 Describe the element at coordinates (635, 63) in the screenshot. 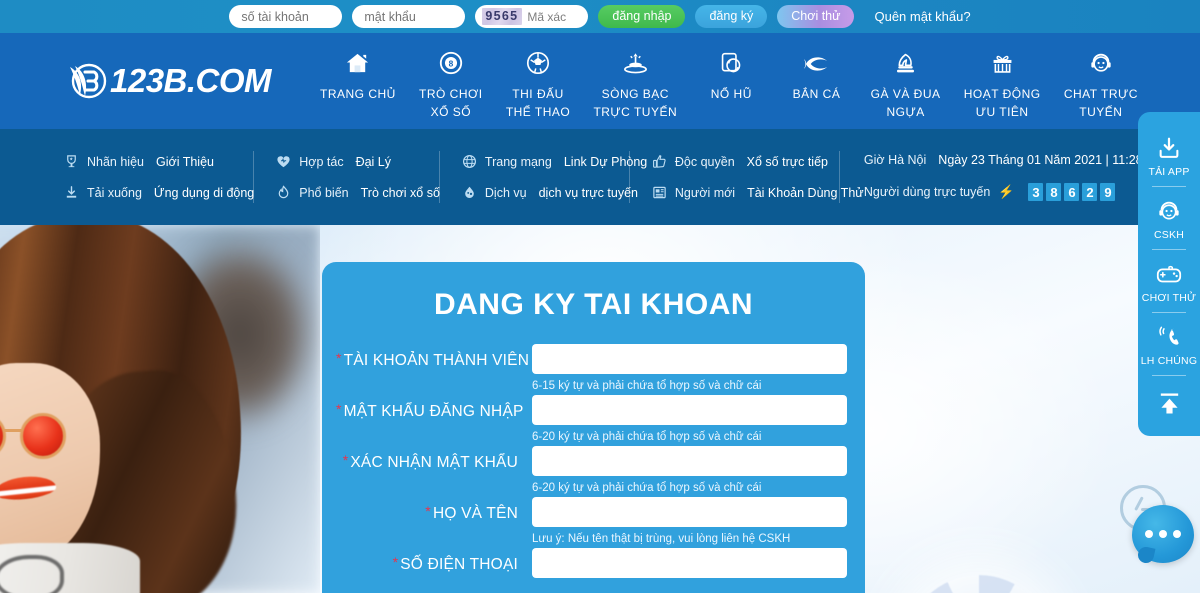

I see `fountain-icon` at that location.